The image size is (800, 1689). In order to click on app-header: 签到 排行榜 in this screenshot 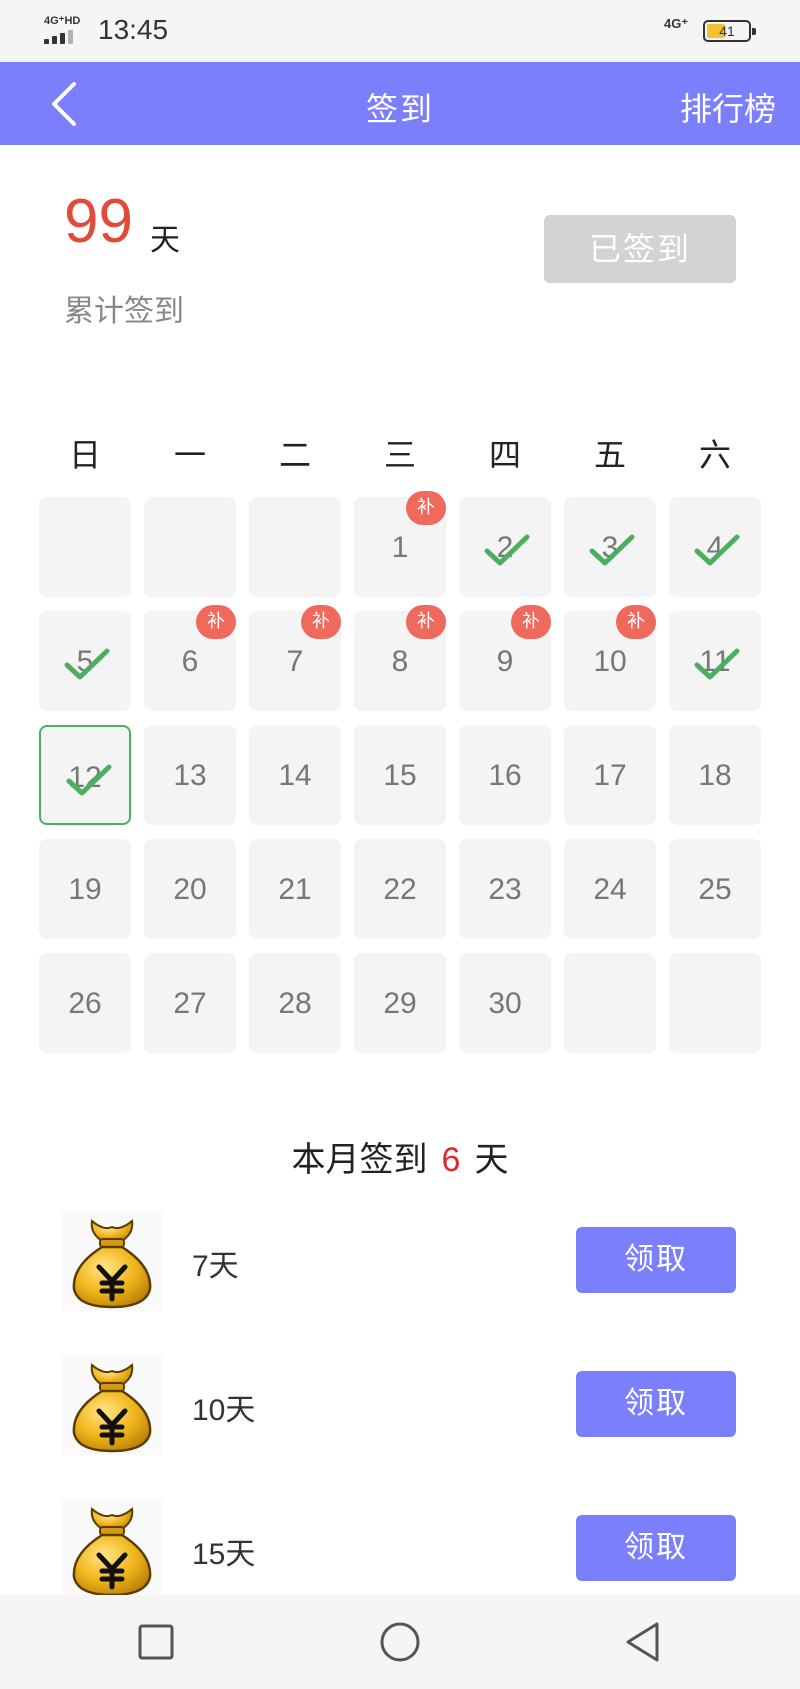, I will do `click(400, 103)`.